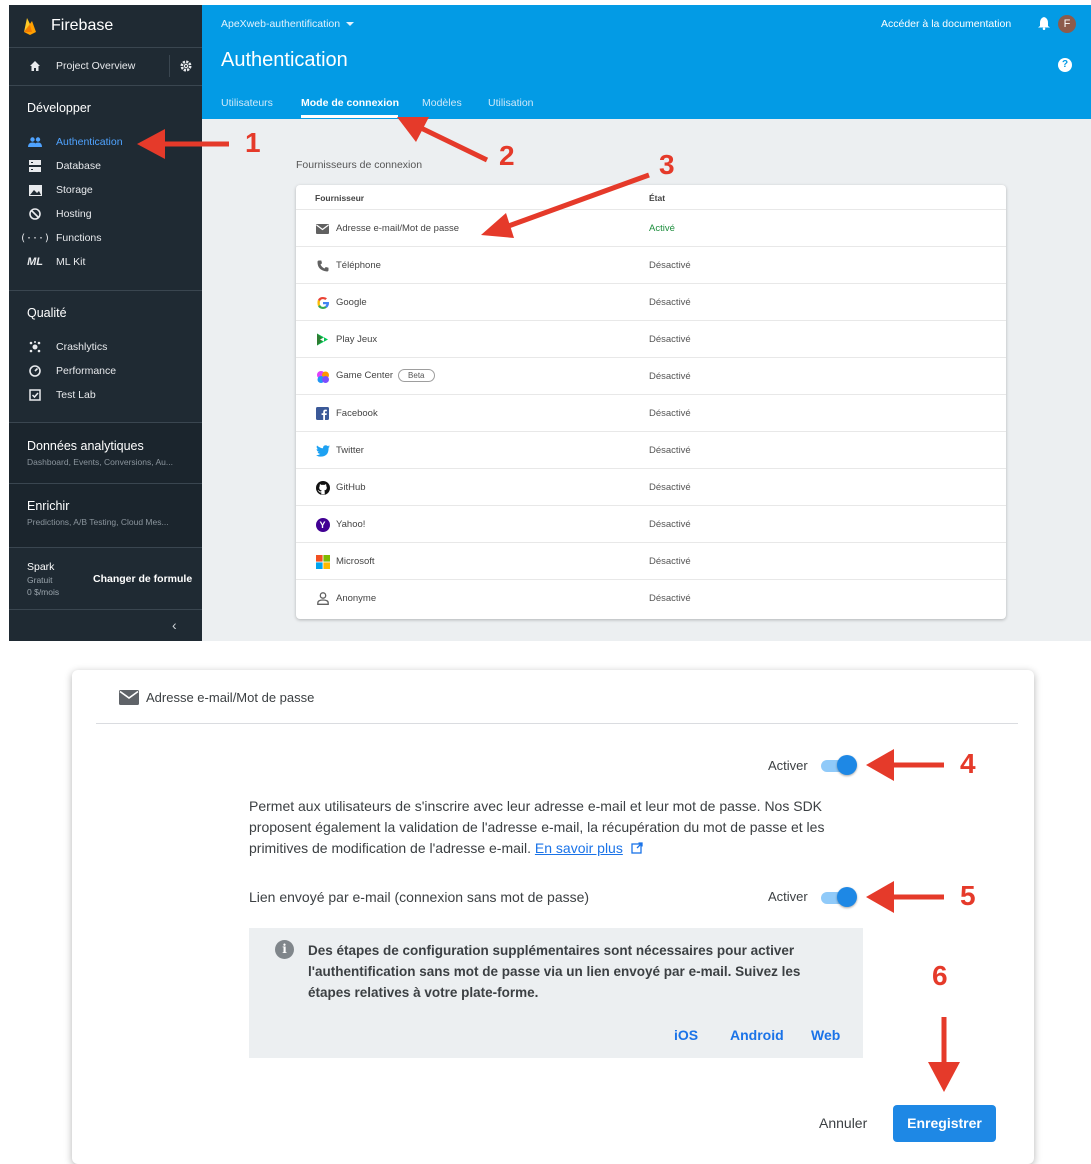 The width and height of the screenshot is (1091, 1164). I want to click on annotation-number-5: 5, so click(968, 895).